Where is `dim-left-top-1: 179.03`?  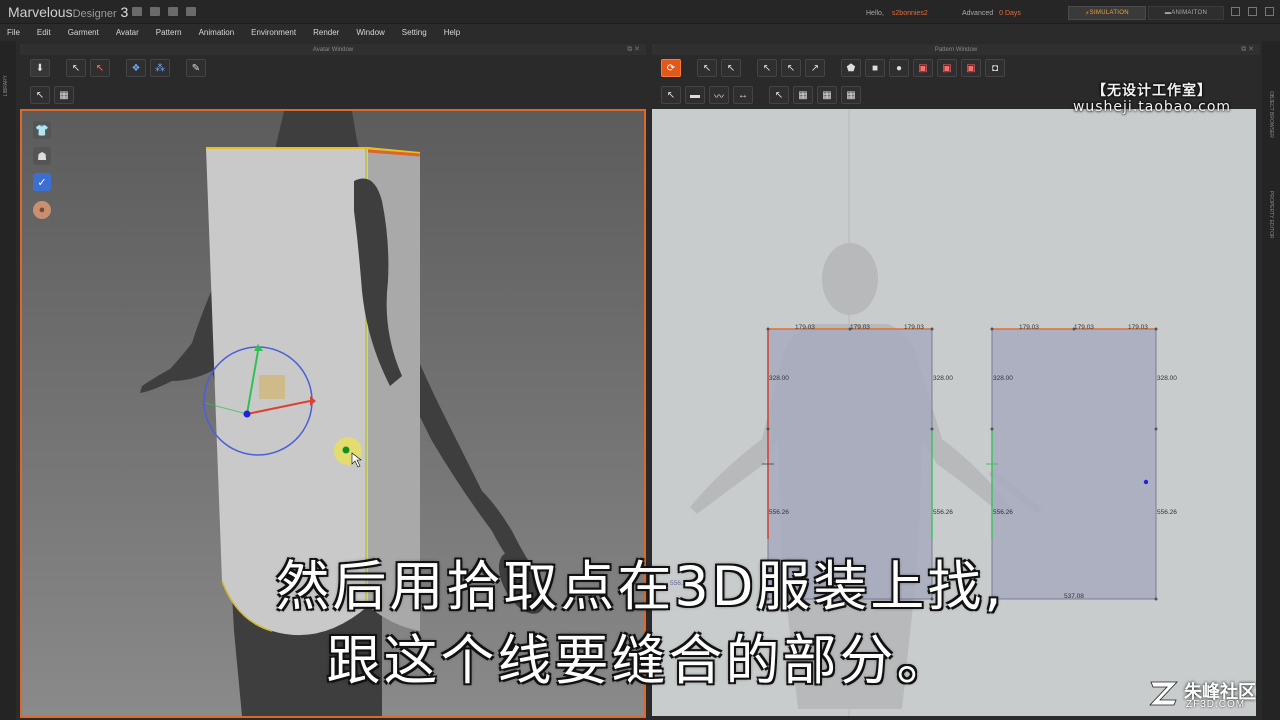
dim-left-top-1: 179.03 is located at coordinates (805, 327).